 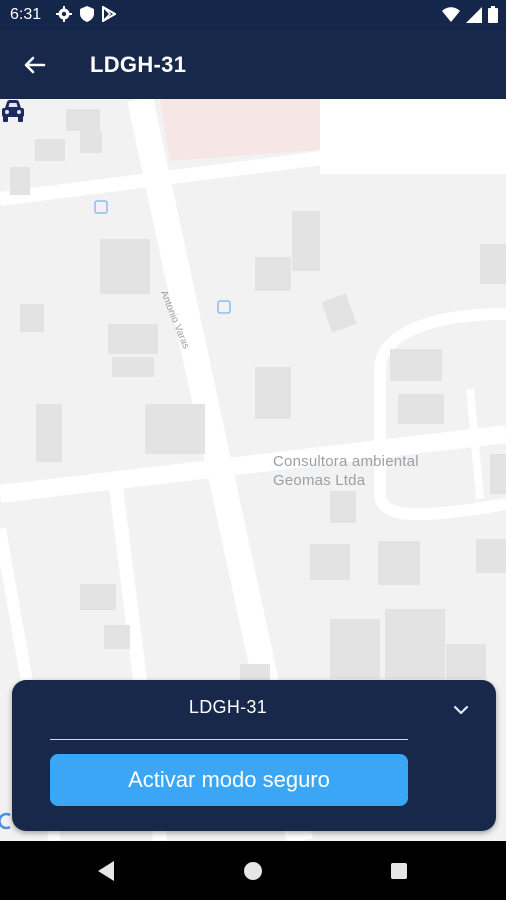 What do you see at coordinates (64, 14) in the screenshot?
I see `settings-gear-icon` at bounding box center [64, 14].